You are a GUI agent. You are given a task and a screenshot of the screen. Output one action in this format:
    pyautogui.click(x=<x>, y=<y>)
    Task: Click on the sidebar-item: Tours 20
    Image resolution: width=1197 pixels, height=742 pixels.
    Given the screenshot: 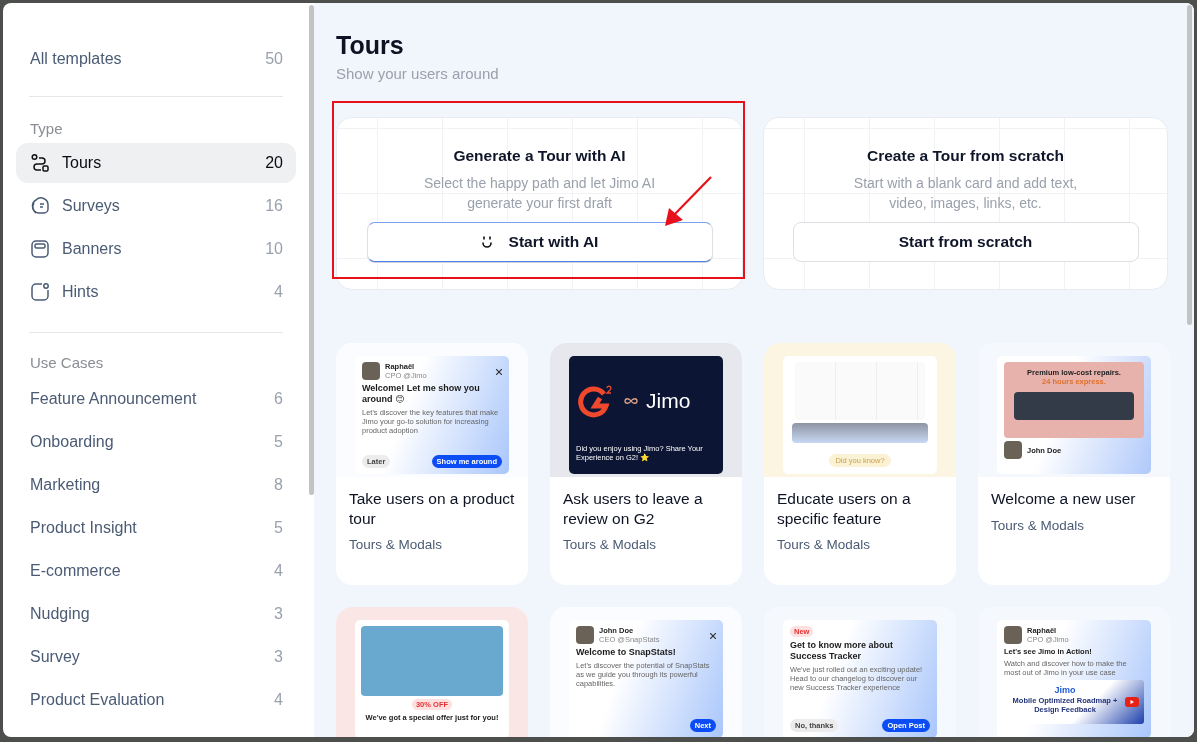 What is the action you would take?
    pyautogui.click(x=156, y=163)
    